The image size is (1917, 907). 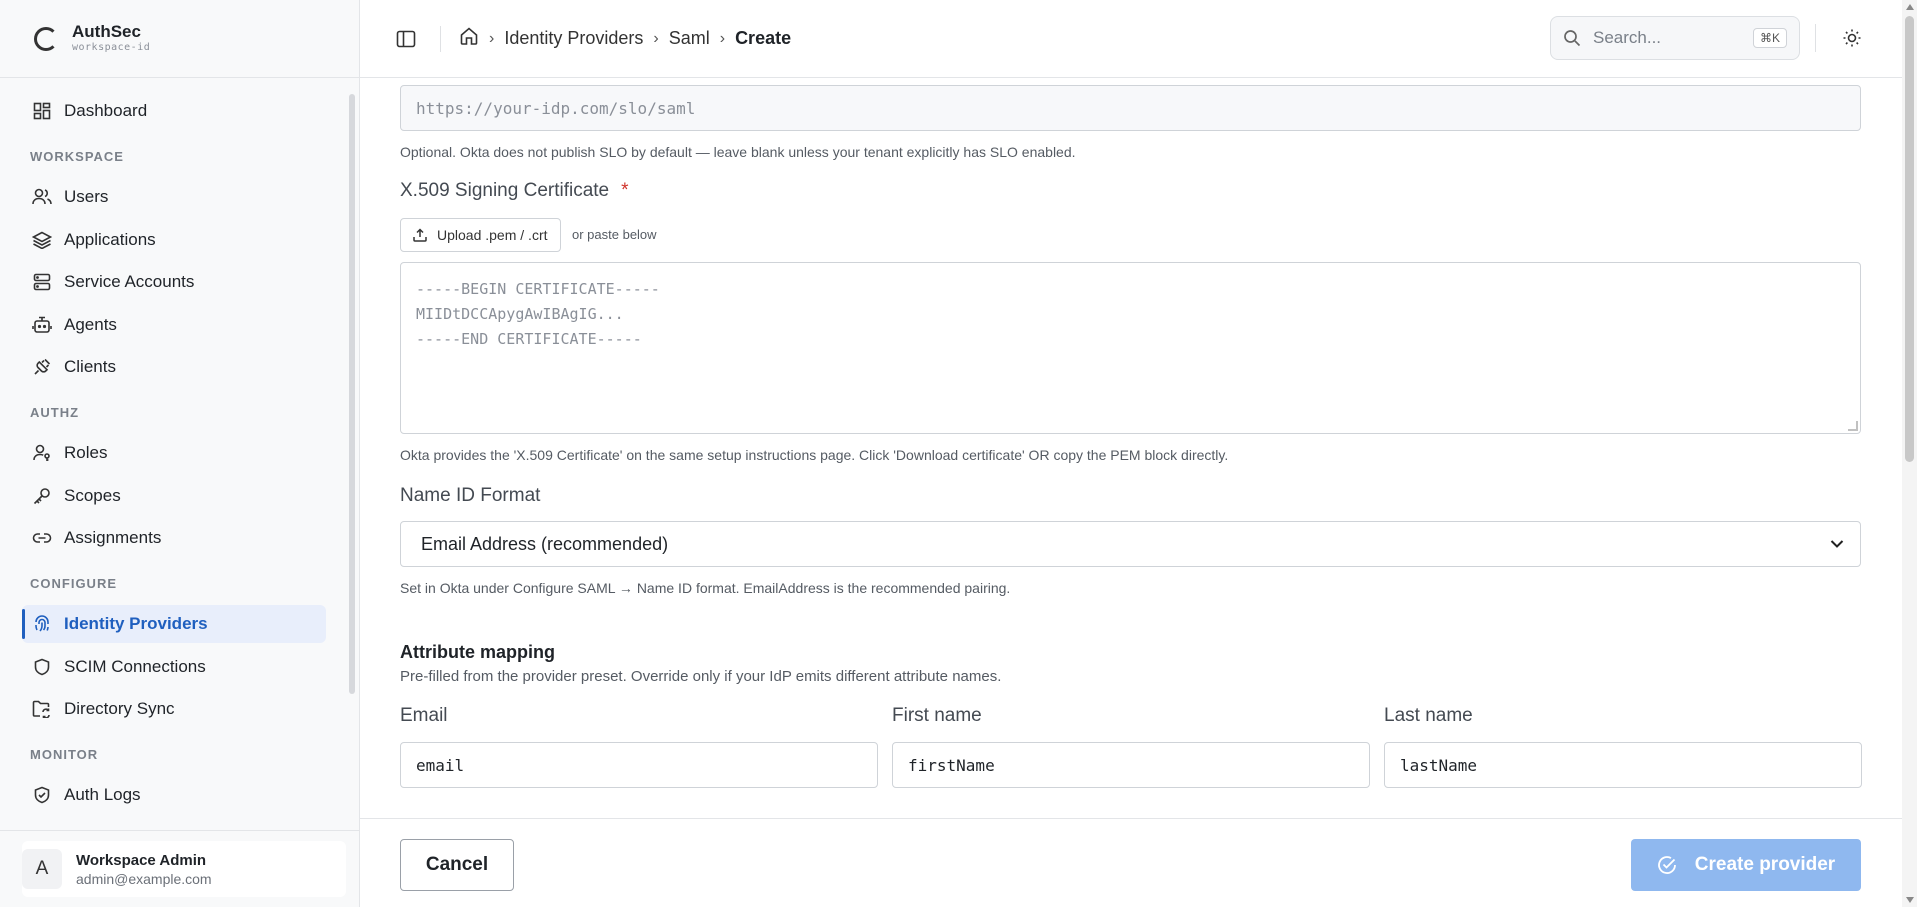 What do you see at coordinates (42, 538) in the screenshot?
I see `link-icon` at bounding box center [42, 538].